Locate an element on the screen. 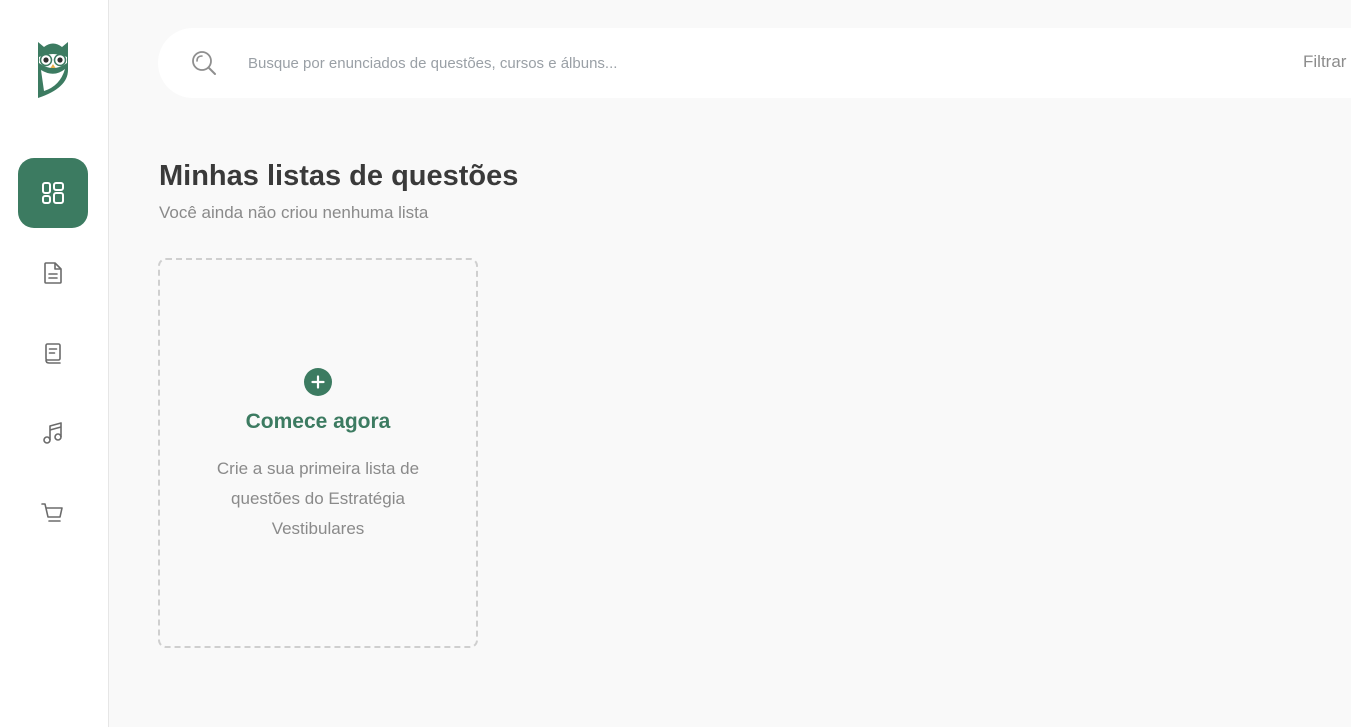  sidebar is located at coordinates (54, 363).